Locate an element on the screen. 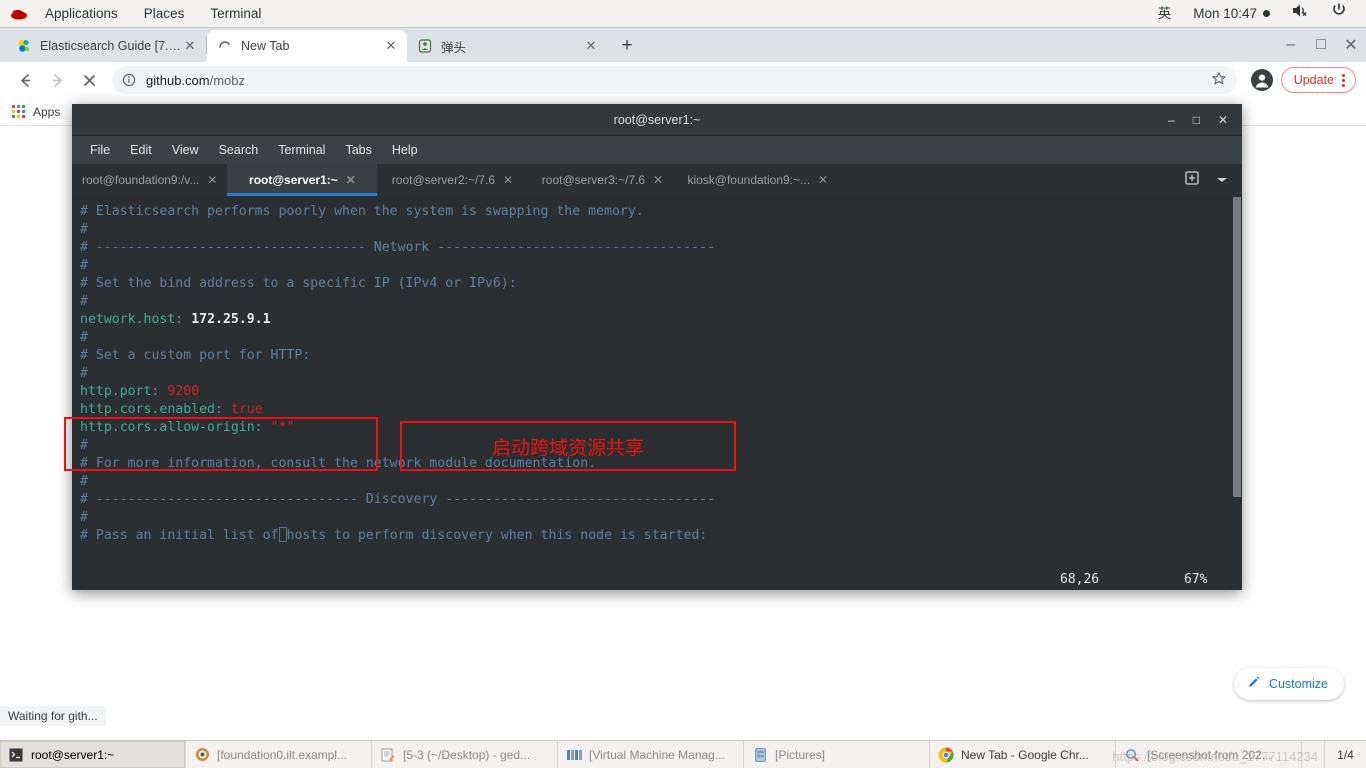 This screenshot has height=768, width=1366. chevron-down-icon is located at coordinates (1222, 180).